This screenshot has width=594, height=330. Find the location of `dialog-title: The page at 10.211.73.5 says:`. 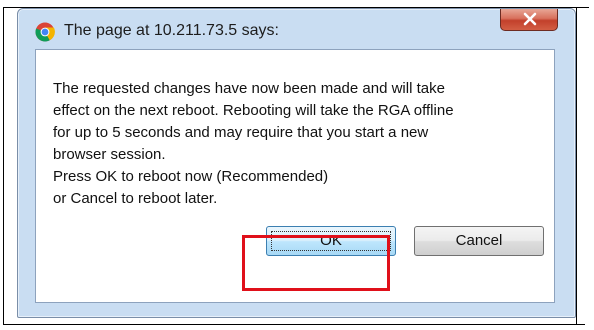

dialog-title: The page at 10.211.73.5 says: is located at coordinates (171, 30).